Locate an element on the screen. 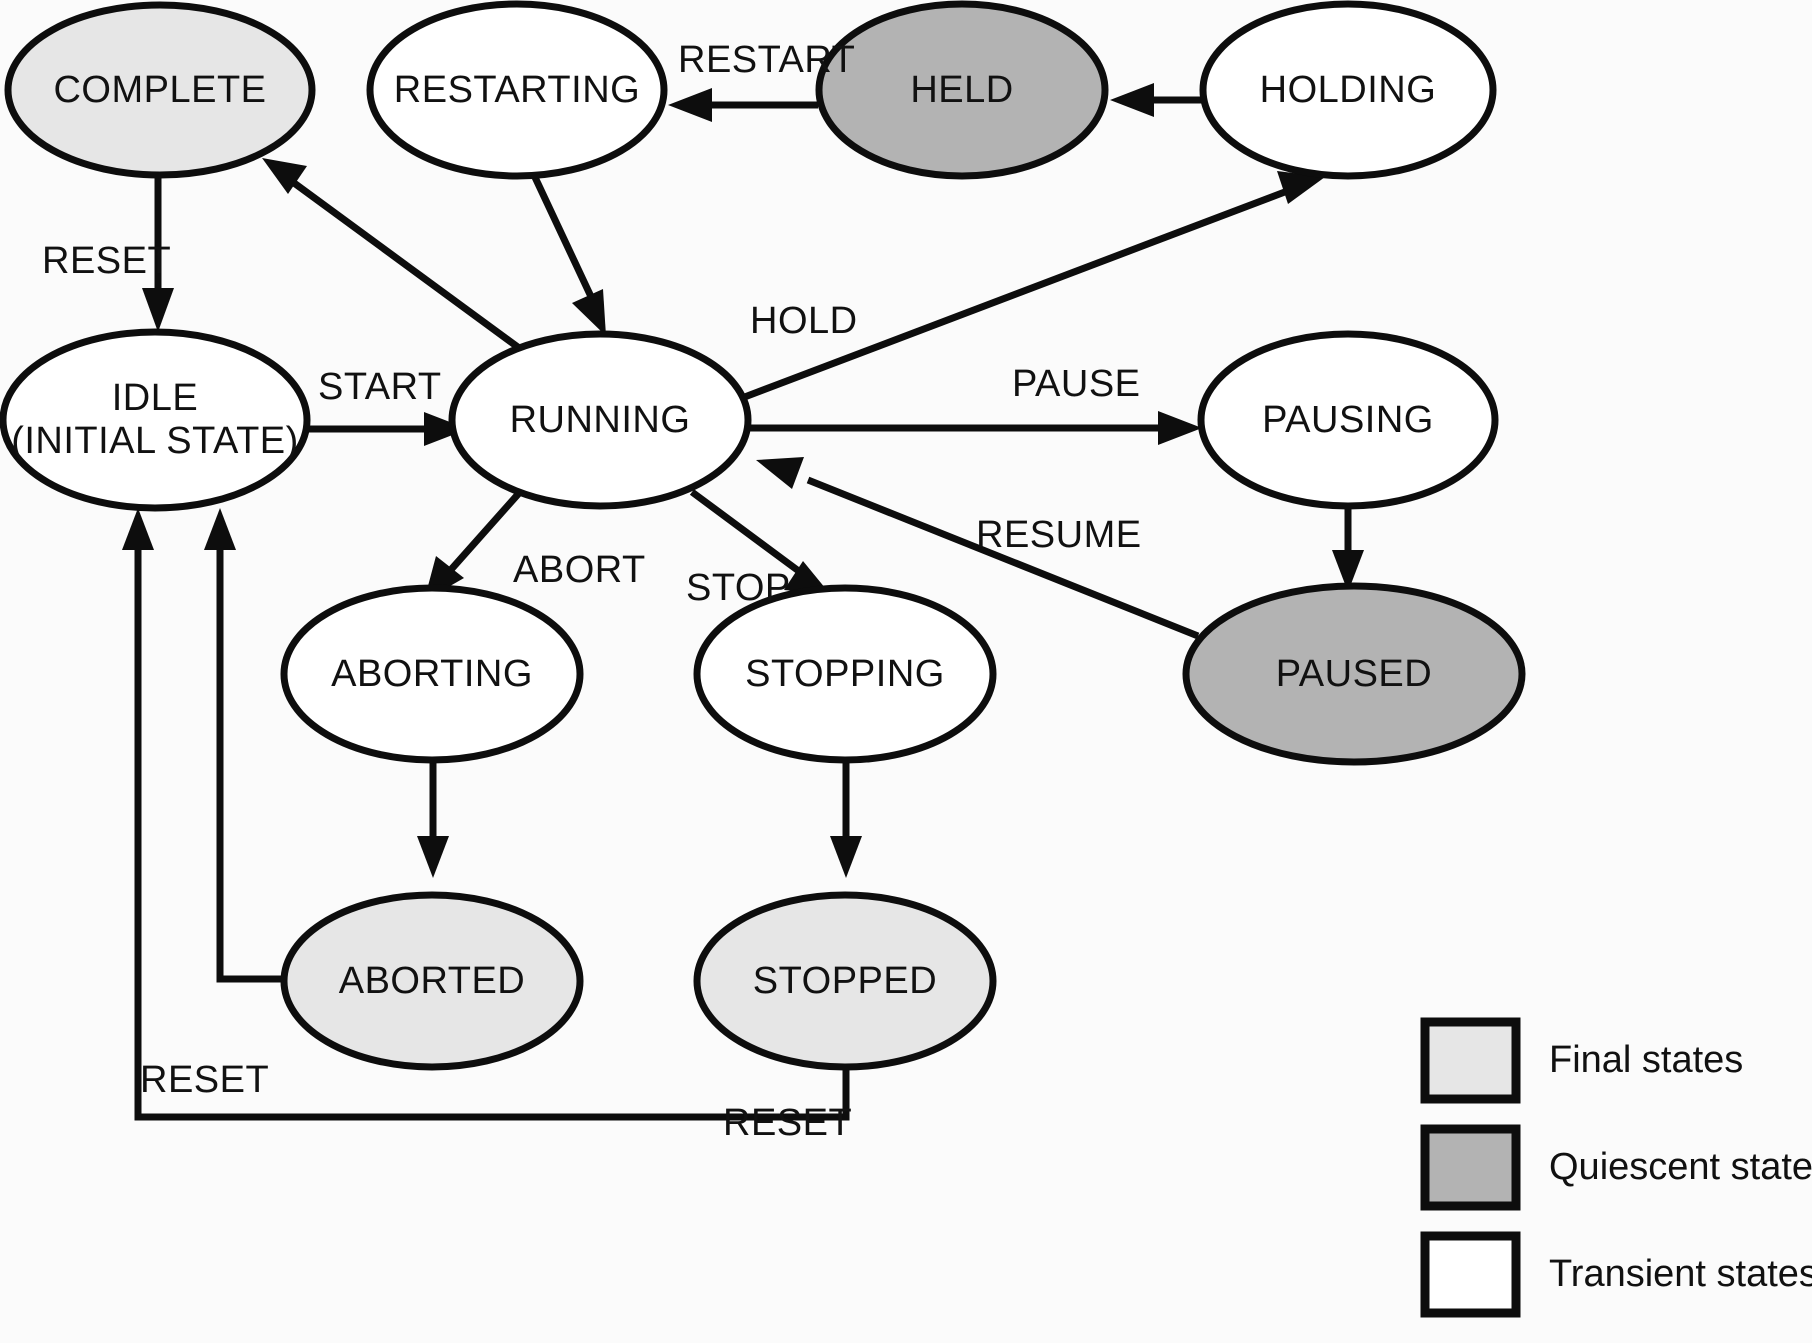 This screenshot has width=1812, height=1343. edge-label-stop: STOP is located at coordinates (738, 588).